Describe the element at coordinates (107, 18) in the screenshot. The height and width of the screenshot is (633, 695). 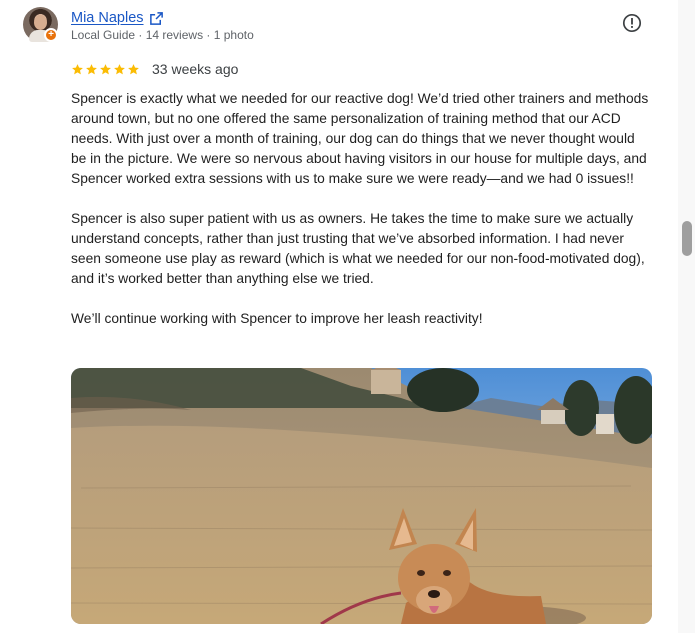
I see `reviewer-name-link: Mia Naples` at that location.